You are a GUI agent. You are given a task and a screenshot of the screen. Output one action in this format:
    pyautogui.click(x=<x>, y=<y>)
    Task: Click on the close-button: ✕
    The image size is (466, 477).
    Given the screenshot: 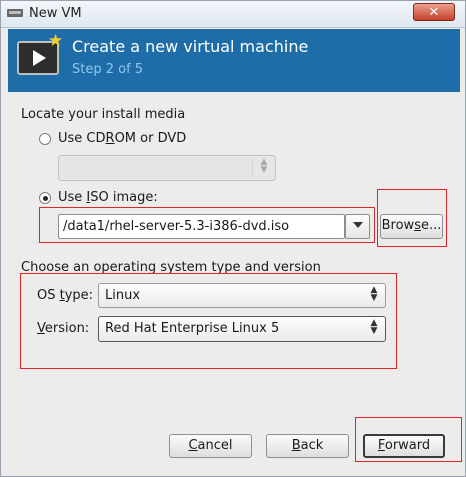 What is the action you would take?
    pyautogui.click(x=434, y=12)
    